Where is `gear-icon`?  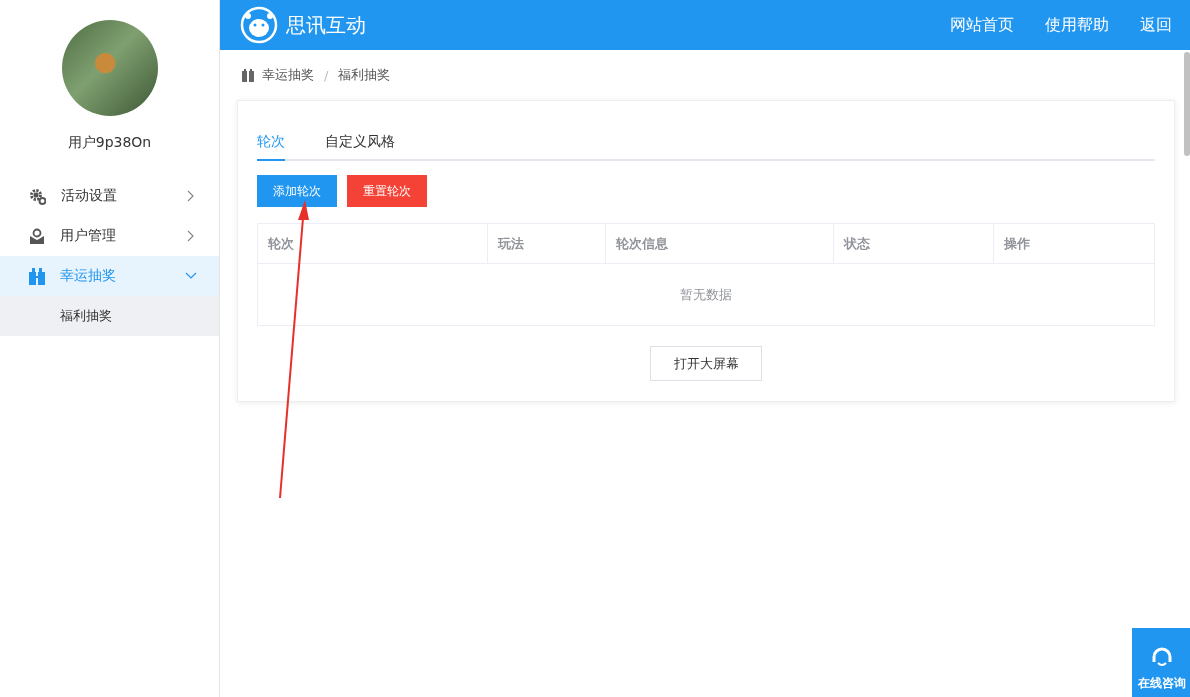 gear-icon is located at coordinates (37, 196).